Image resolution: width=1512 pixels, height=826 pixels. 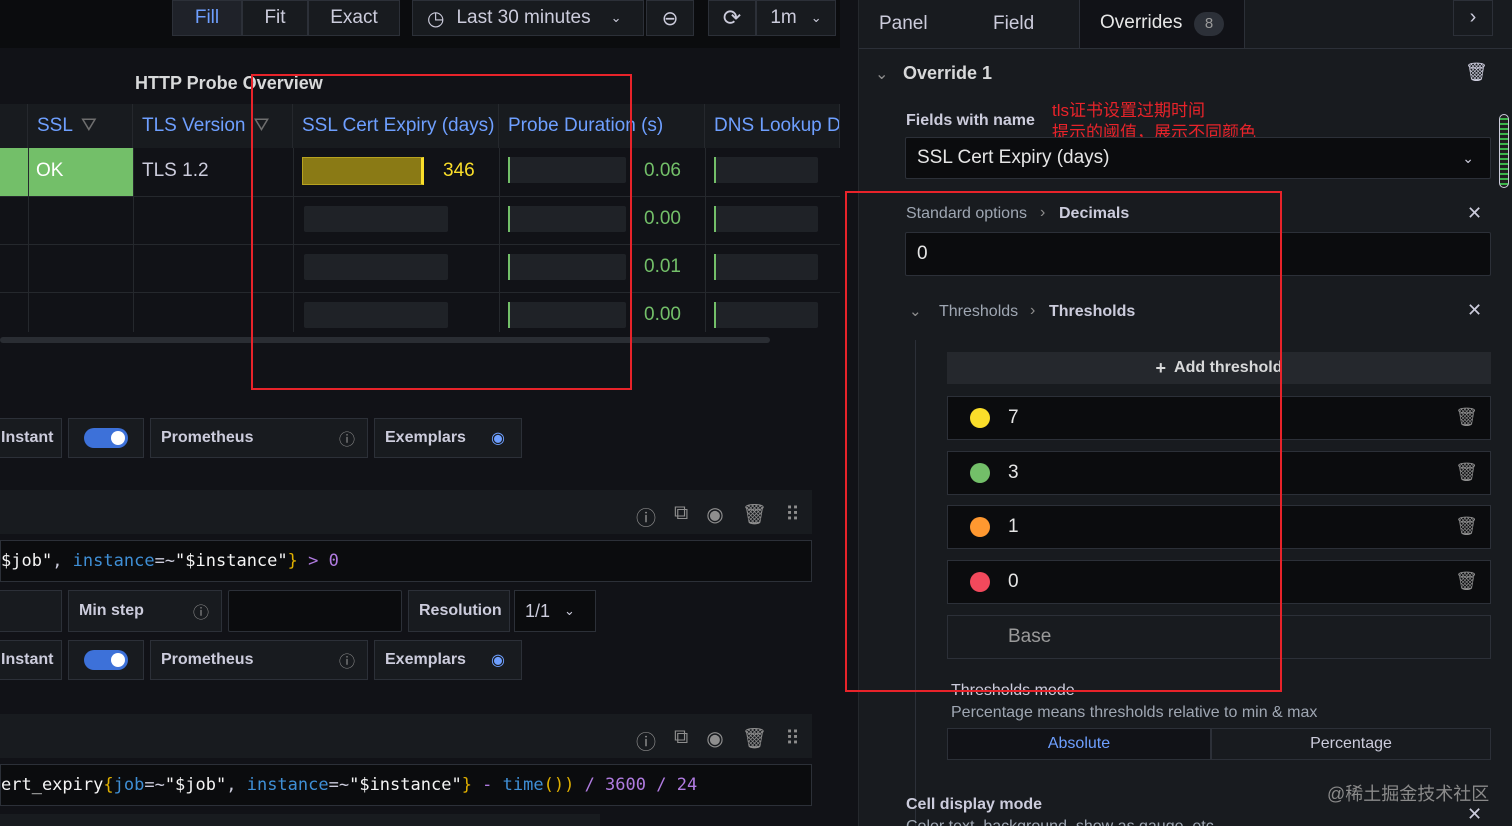 What do you see at coordinates (662, 266) in the screenshot?
I see `duration-value: 0.01` at bounding box center [662, 266].